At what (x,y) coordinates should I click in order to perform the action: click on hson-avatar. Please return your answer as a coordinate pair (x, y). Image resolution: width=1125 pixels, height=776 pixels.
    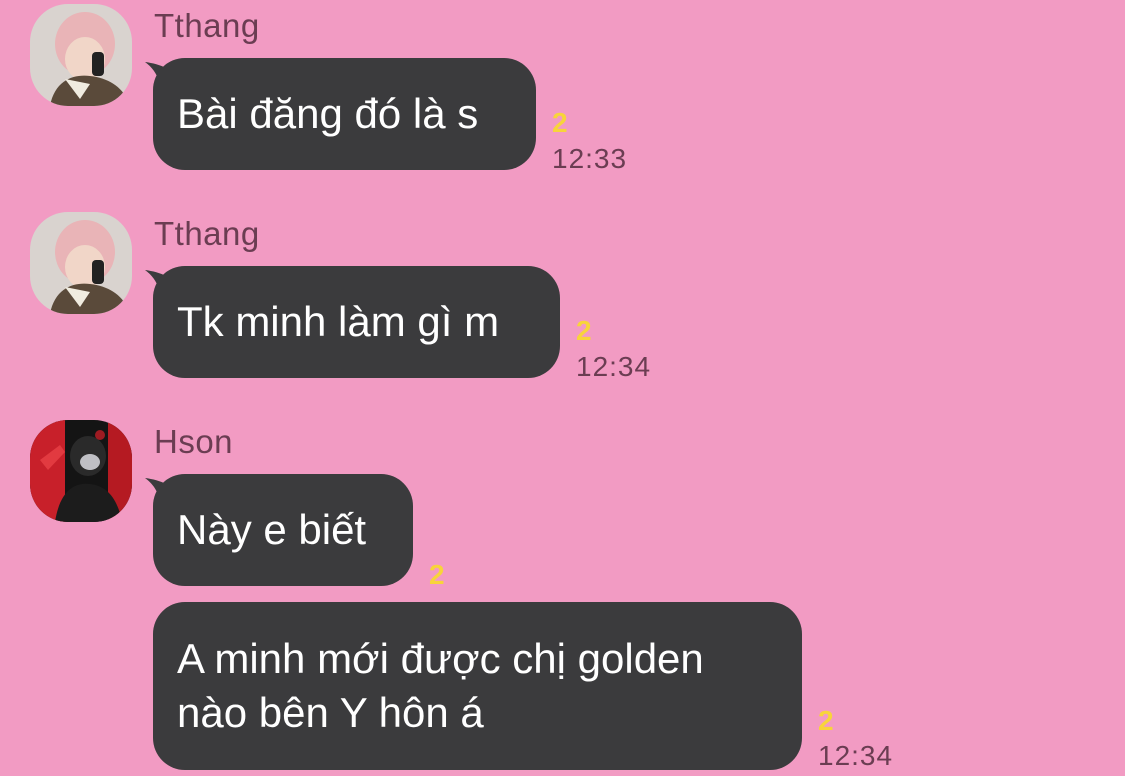
    Looking at the image, I should click on (81, 471).